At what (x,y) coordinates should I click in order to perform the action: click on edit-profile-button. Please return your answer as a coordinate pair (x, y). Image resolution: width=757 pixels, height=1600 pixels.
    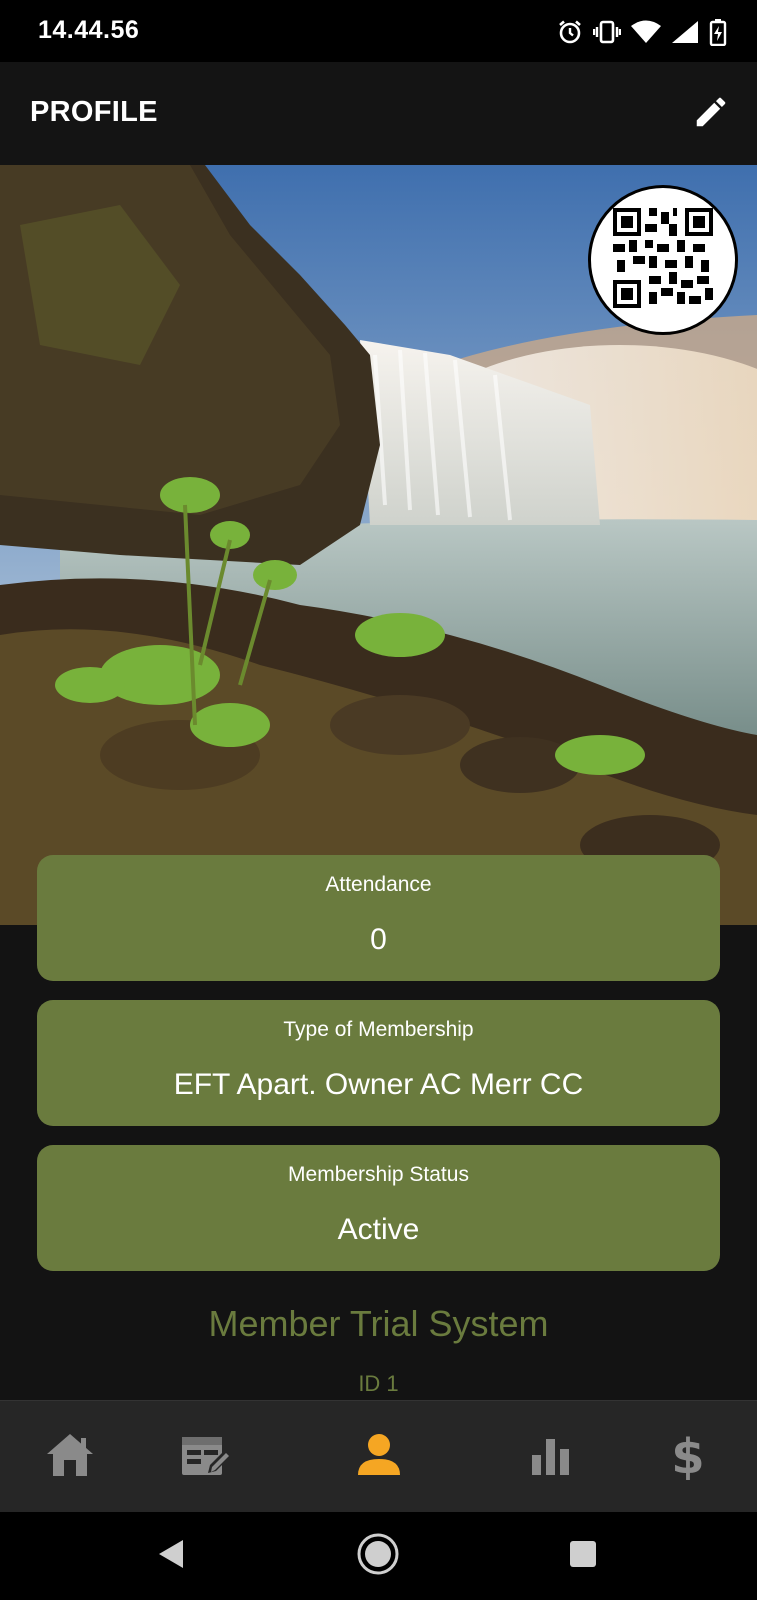
    Looking at the image, I should click on (711, 114).